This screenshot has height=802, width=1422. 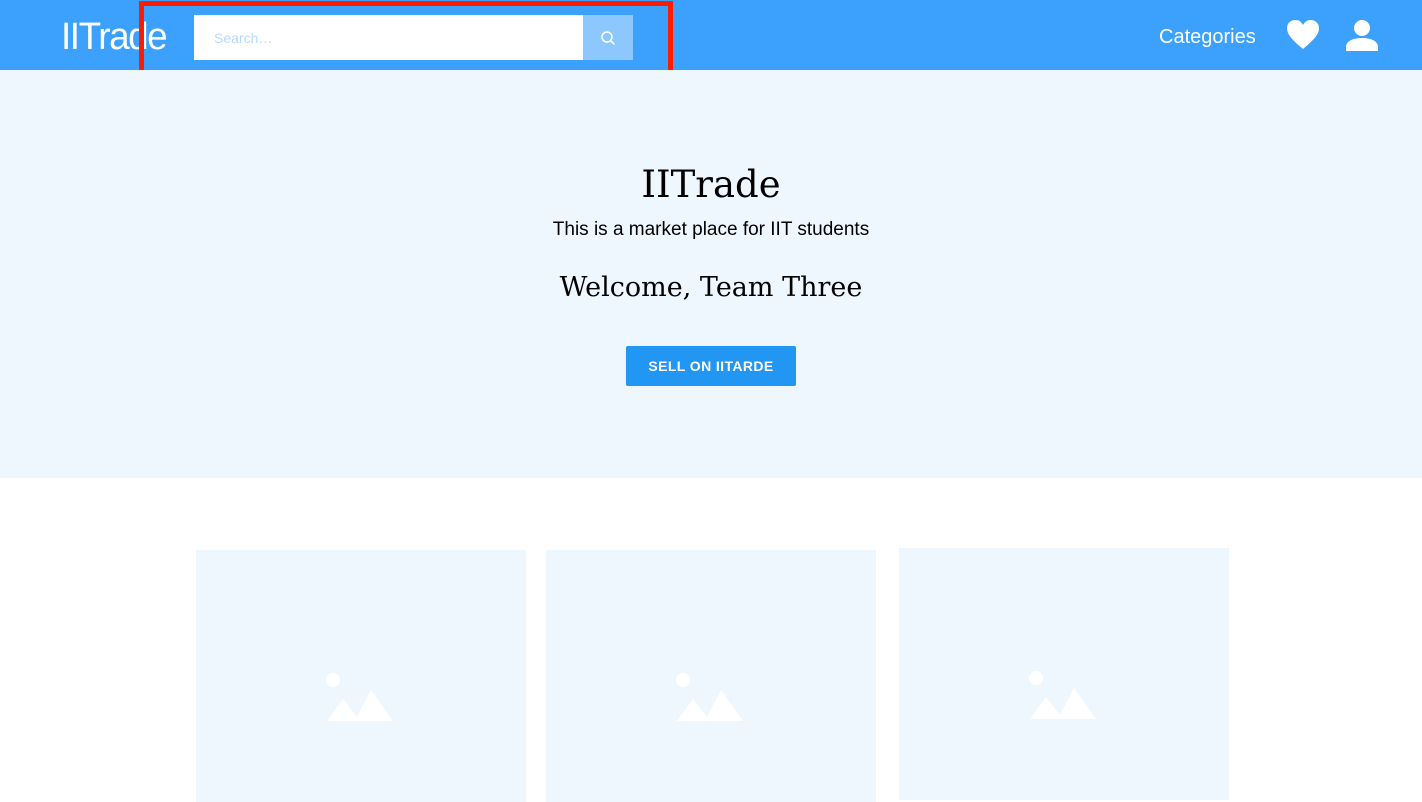 I want to click on search-icon, so click(x=608, y=37).